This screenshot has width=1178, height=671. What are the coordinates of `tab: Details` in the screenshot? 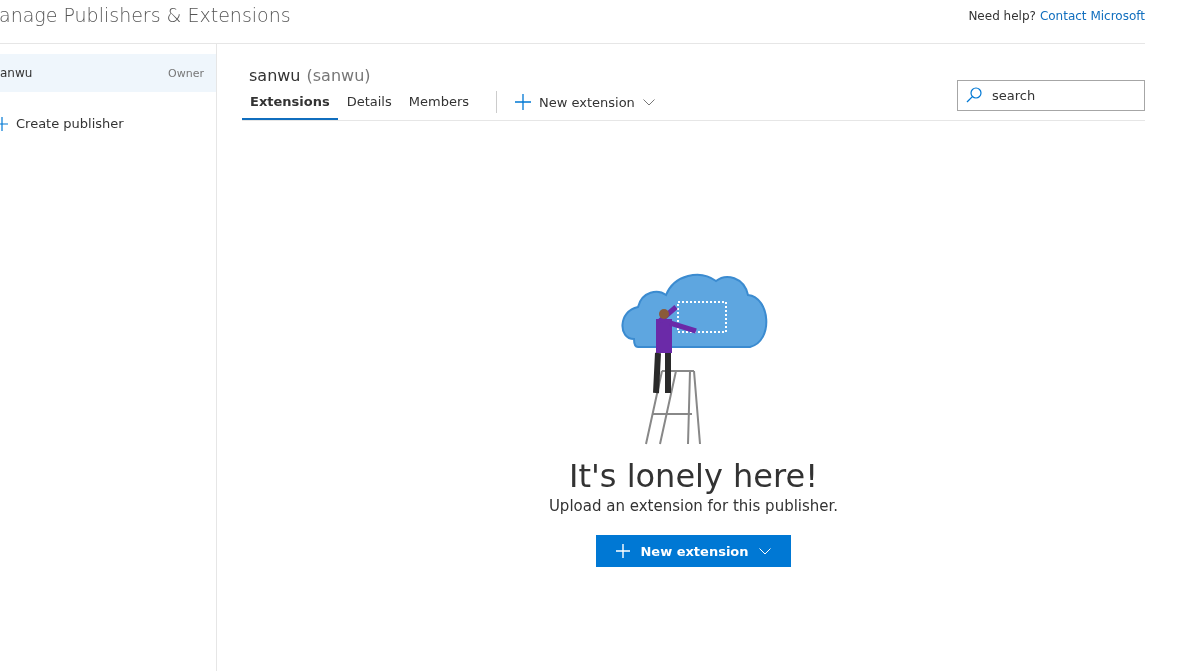 It's located at (369, 102).